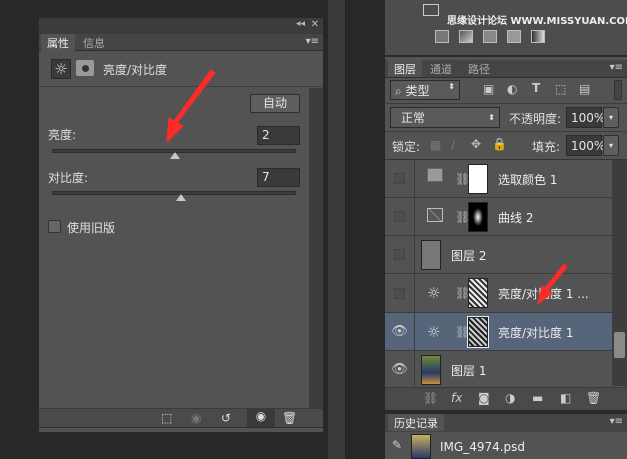 The width and height of the screenshot is (627, 459). Describe the element at coordinates (453, 145) in the screenshot. I see `lock-paint-icon: ∕` at that location.